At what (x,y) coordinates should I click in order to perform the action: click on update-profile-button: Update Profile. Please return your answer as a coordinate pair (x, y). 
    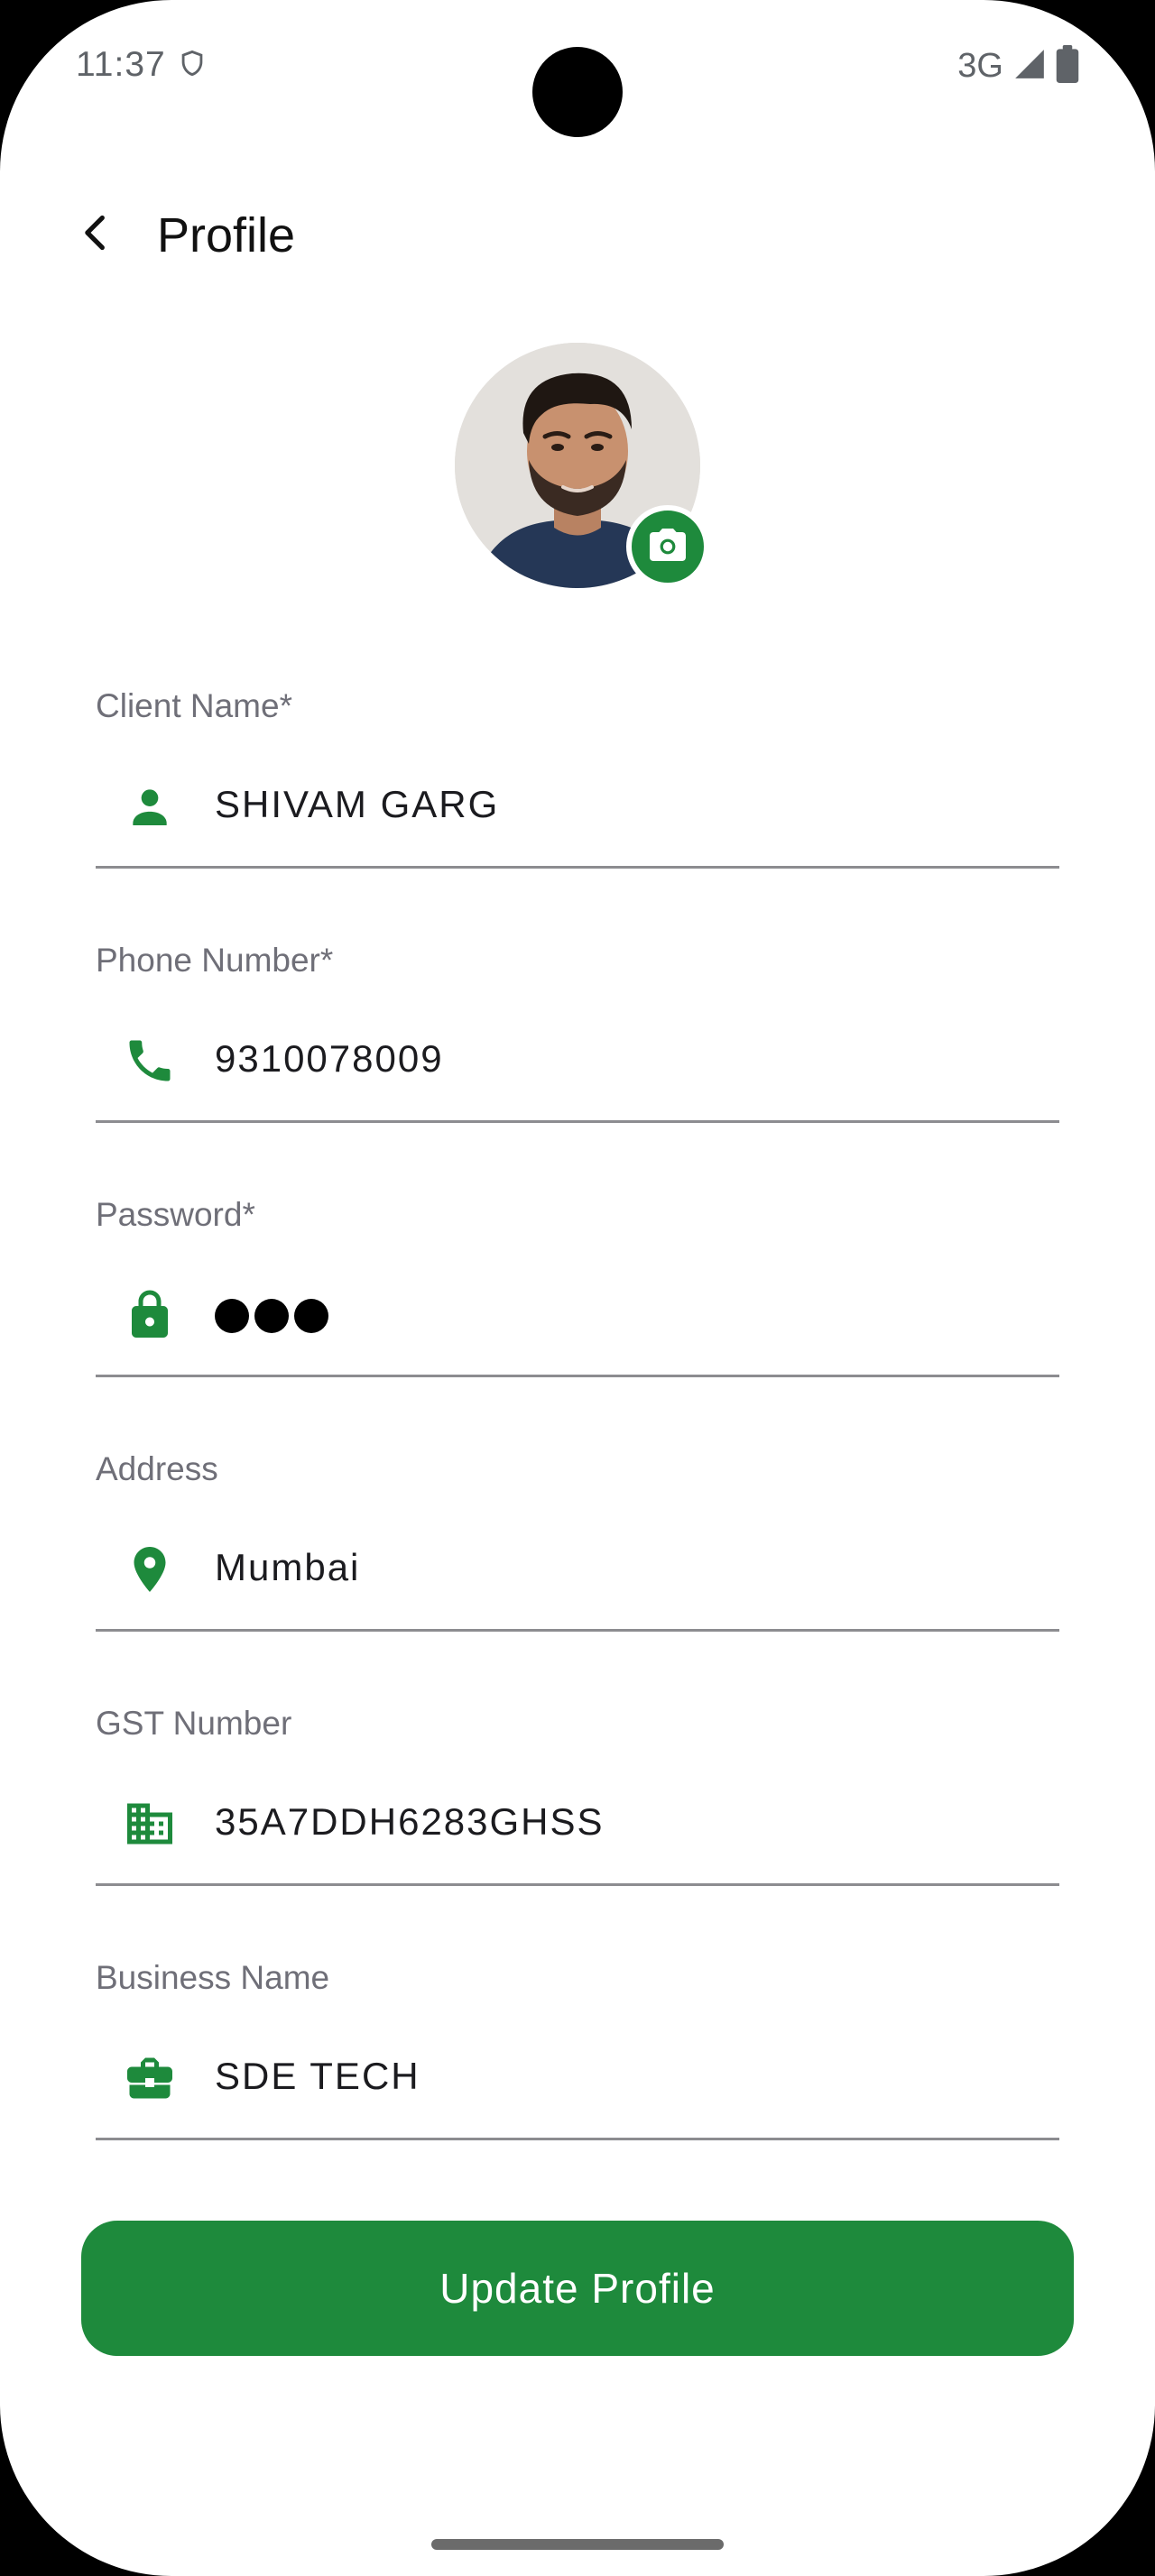
    Looking at the image, I should click on (577, 2288).